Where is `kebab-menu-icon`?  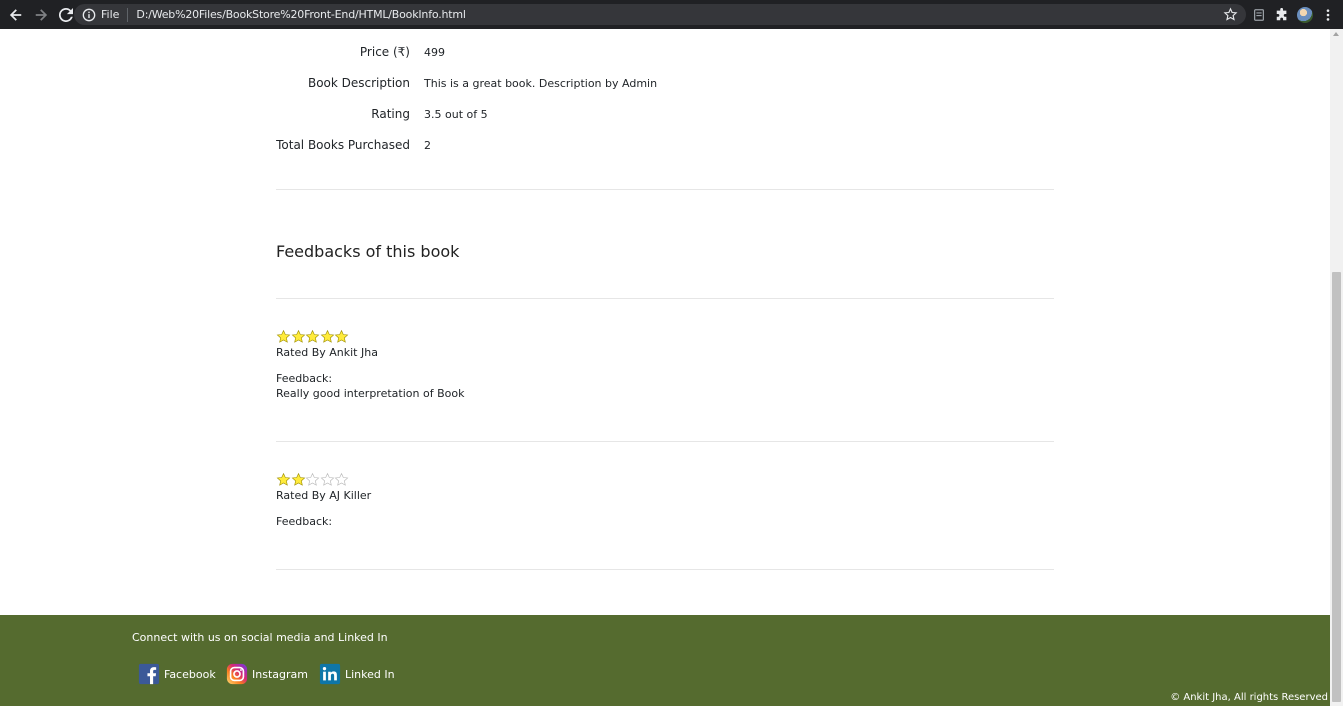
kebab-menu-icon is located at coordinates (1328, 14).